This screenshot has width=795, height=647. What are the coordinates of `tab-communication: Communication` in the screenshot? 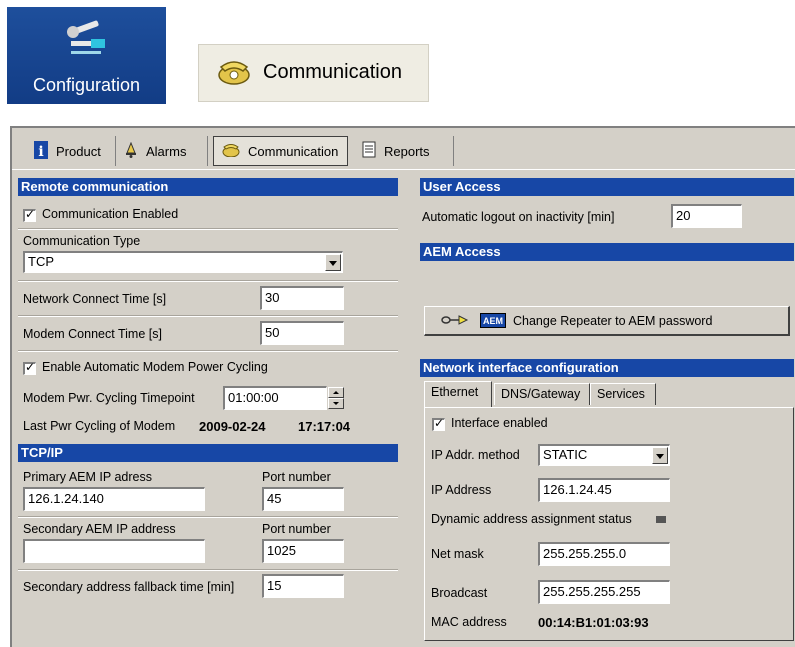 It's located at (280, 151).